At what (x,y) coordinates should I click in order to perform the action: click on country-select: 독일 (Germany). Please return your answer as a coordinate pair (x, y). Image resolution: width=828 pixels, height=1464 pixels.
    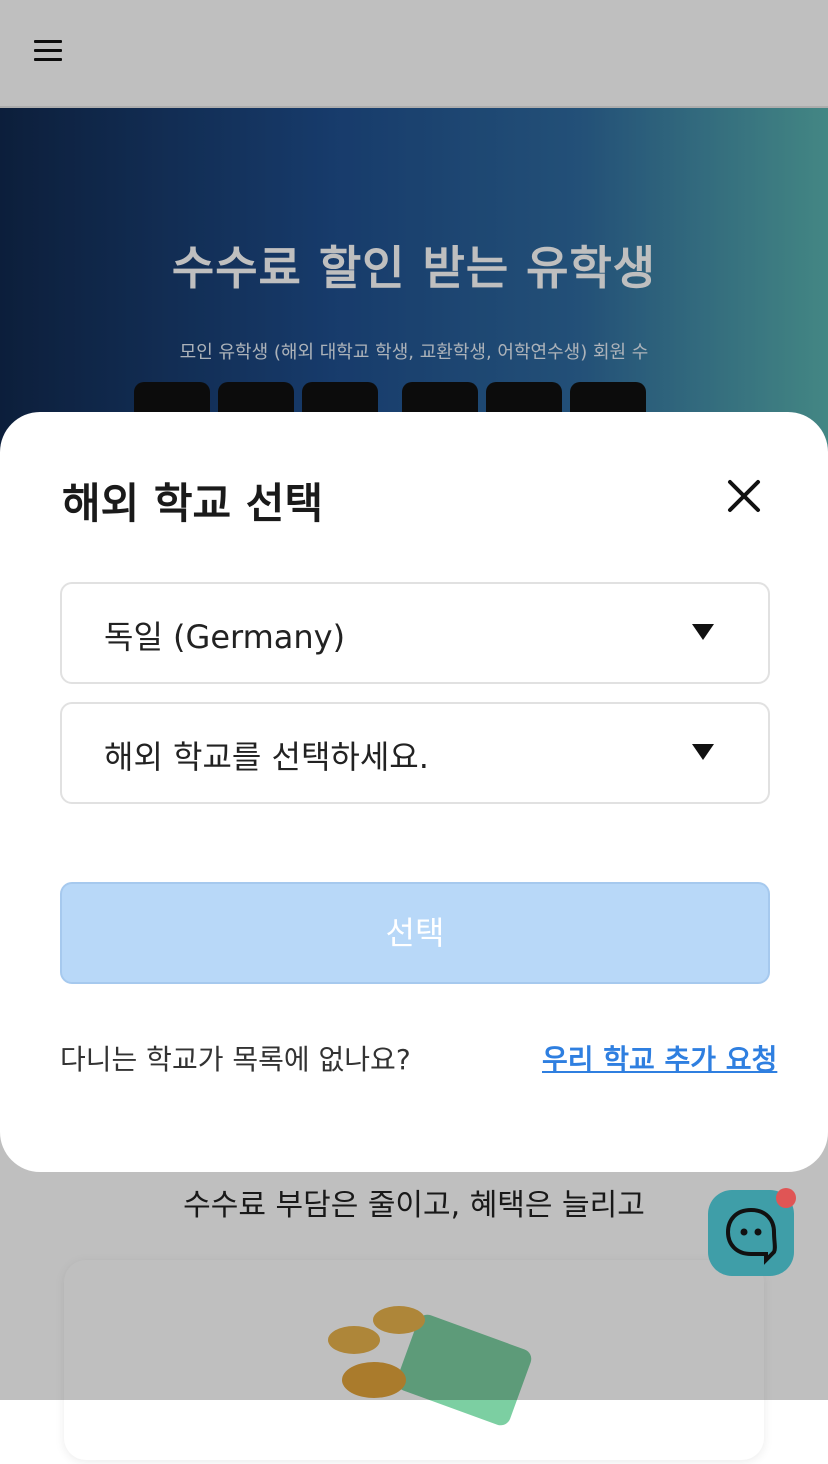
    Looking at the image, I should click on (415, 633).